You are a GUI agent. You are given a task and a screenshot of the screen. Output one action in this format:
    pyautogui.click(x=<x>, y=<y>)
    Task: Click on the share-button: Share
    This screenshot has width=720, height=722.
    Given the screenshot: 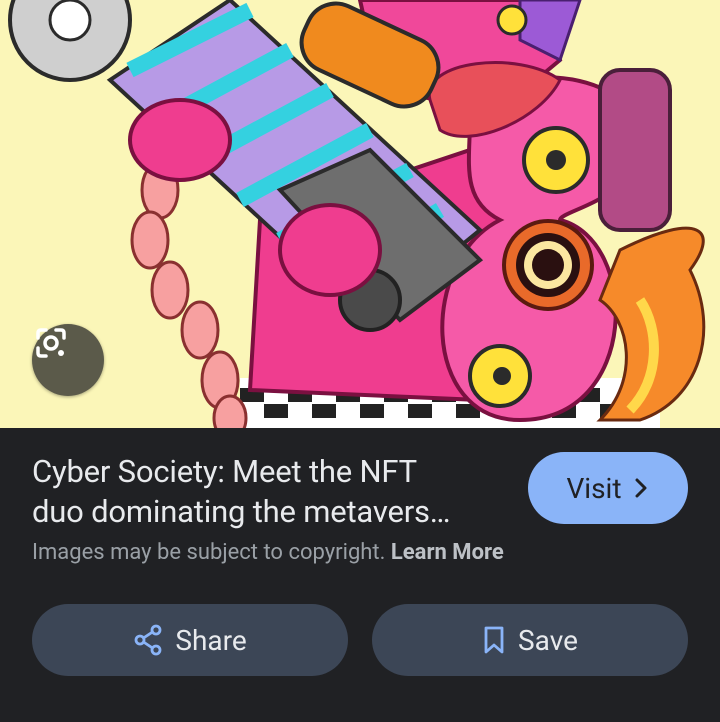 What is the action you would take?
    pyautogui.click(x=190, y=640)
    